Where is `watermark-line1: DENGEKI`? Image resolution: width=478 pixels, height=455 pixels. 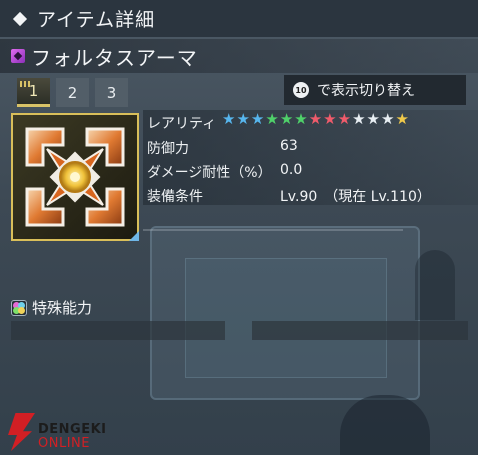 watermark-line1: DENGEKI is located at coordinates (72, 429).